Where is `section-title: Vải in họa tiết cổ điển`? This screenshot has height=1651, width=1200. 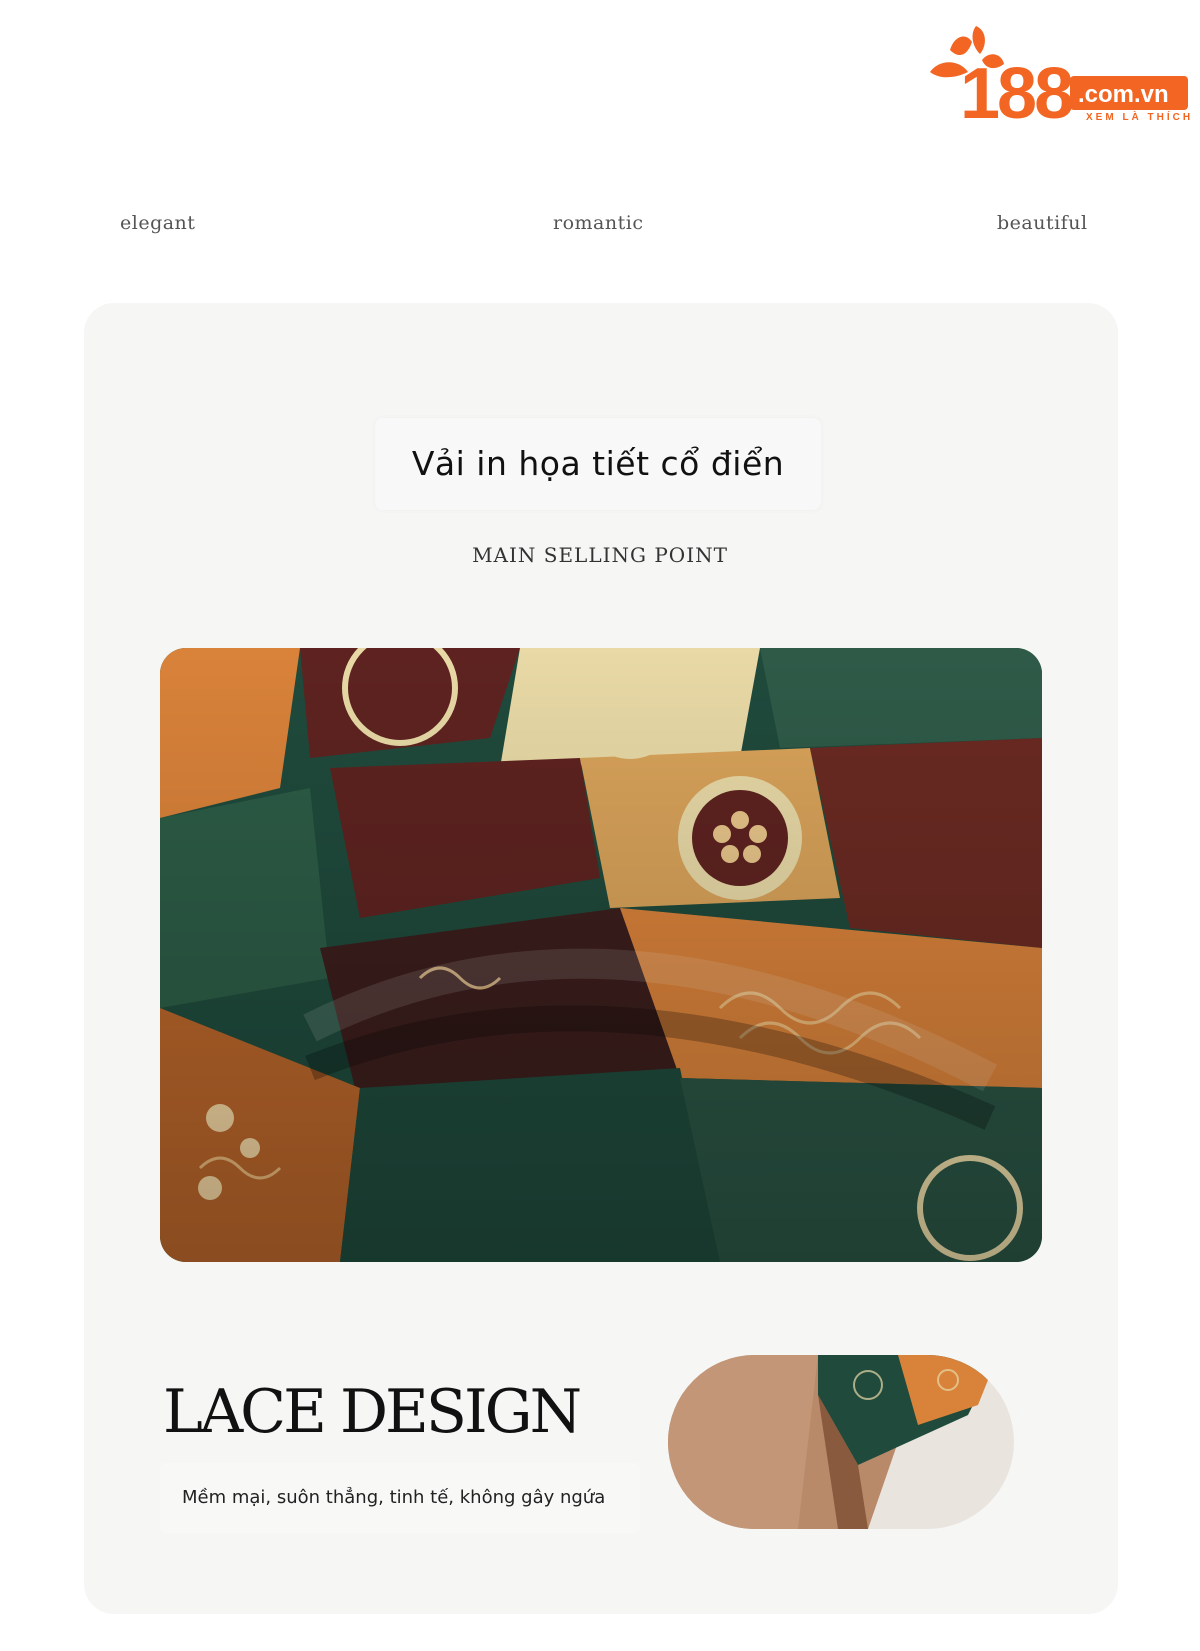 section-title: Vải in họa tiết cổ điển is located at coordinates (598, 463).